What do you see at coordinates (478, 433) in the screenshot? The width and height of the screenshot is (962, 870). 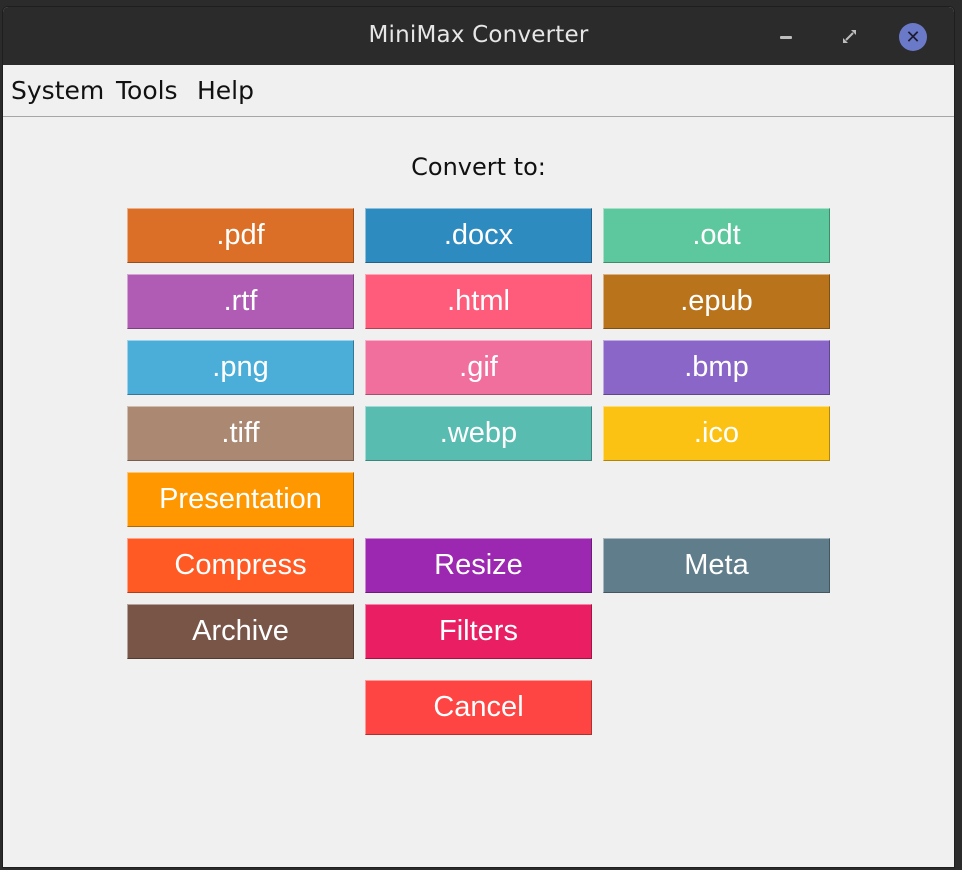 I see `convert-webp-button: .webp` at bounding box center [478, 433].